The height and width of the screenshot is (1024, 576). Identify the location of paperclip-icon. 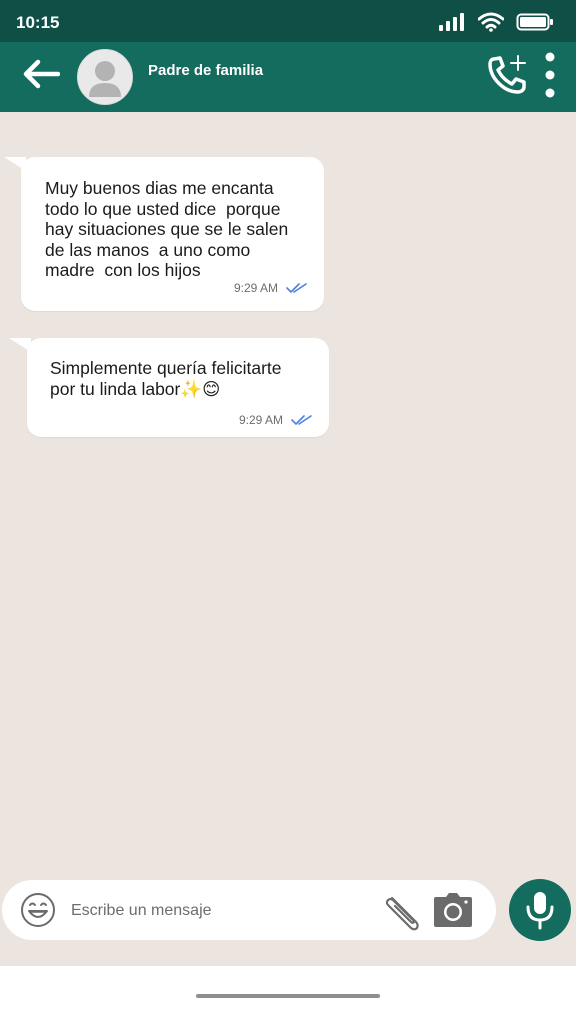
(402, 913).